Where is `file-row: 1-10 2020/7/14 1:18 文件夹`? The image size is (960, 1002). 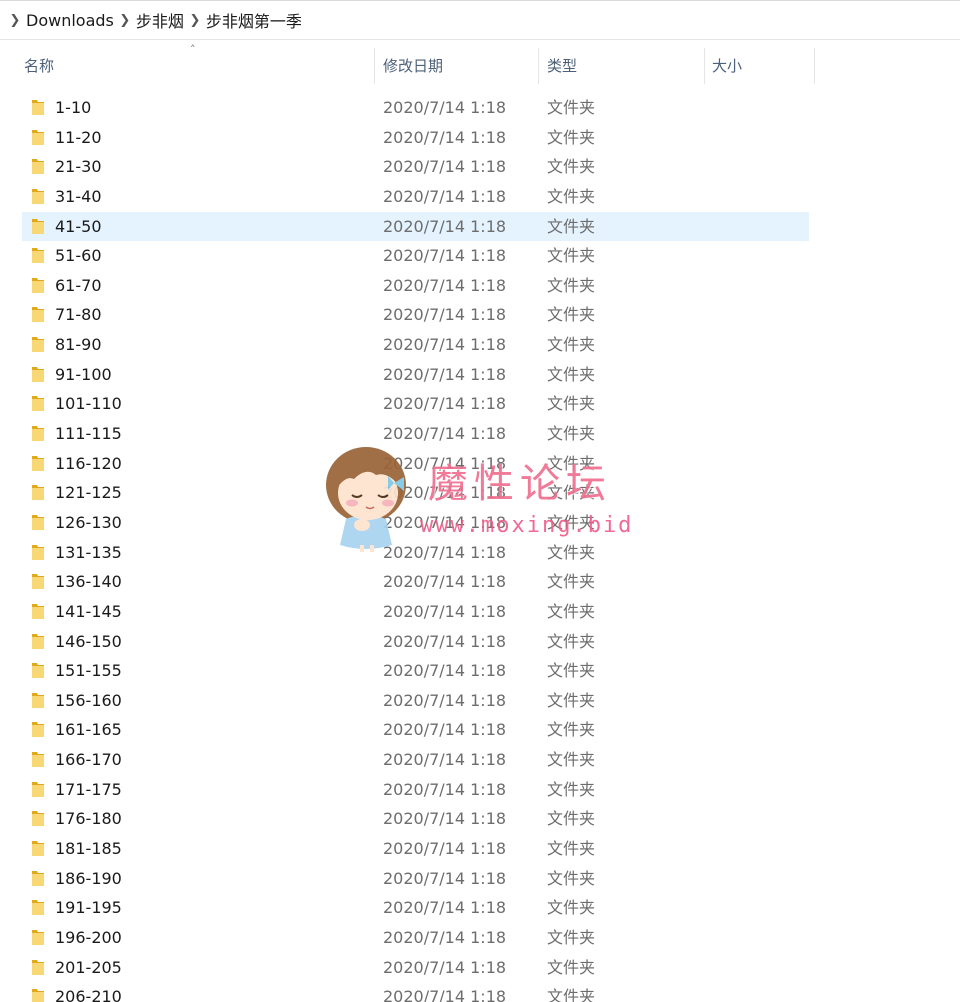
file-row: 1-10 2020/7/14 1:18 文件夹 is located at coordinates (480, 108).